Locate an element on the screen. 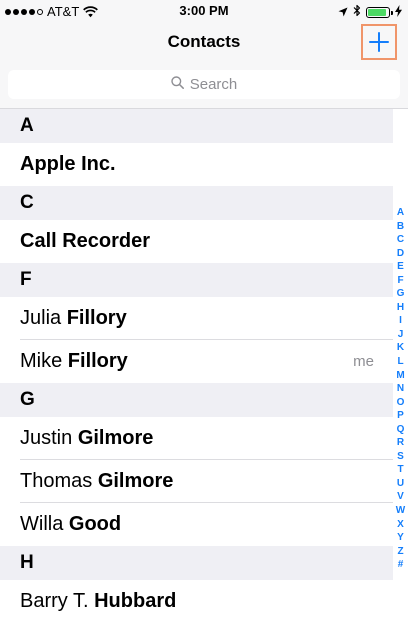 The width and height of the screenshot is (408, 627). bluetooth-icon is located at coordinates (357, 12).